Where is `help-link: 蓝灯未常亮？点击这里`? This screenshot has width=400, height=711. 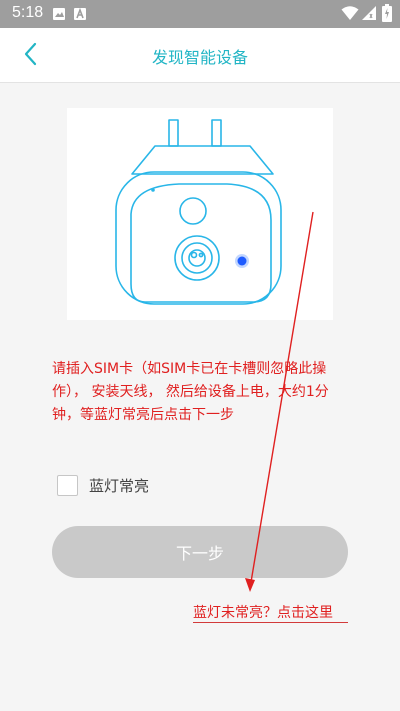 help-link: 蓝灯未常亮？点击这里 is located at coordinates (263, 612).